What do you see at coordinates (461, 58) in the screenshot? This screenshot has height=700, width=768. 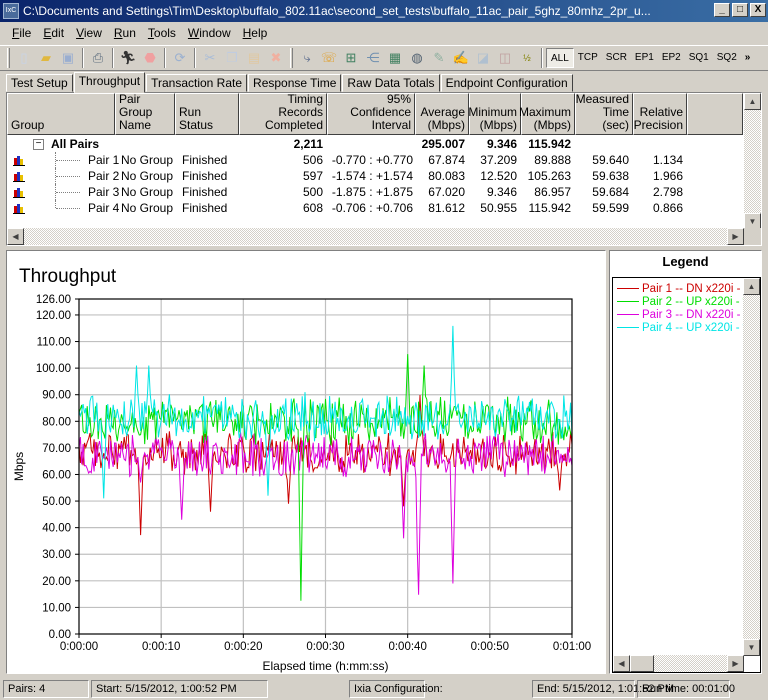 I see `script-icon: ✍` at bounding box center [461, 58].